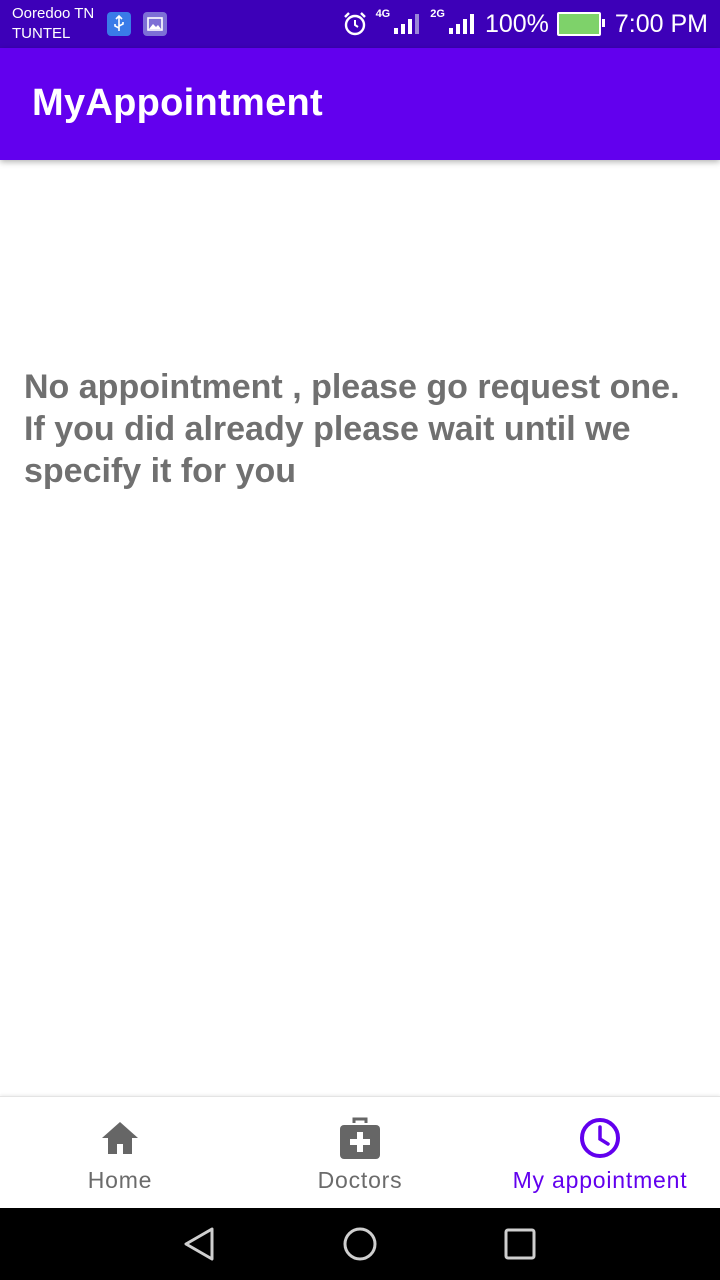 The image size is (720, 1280). Describe the element at coordinates (120, 1180) in the screenshot. I see `nav-label-home: Home` at that location.